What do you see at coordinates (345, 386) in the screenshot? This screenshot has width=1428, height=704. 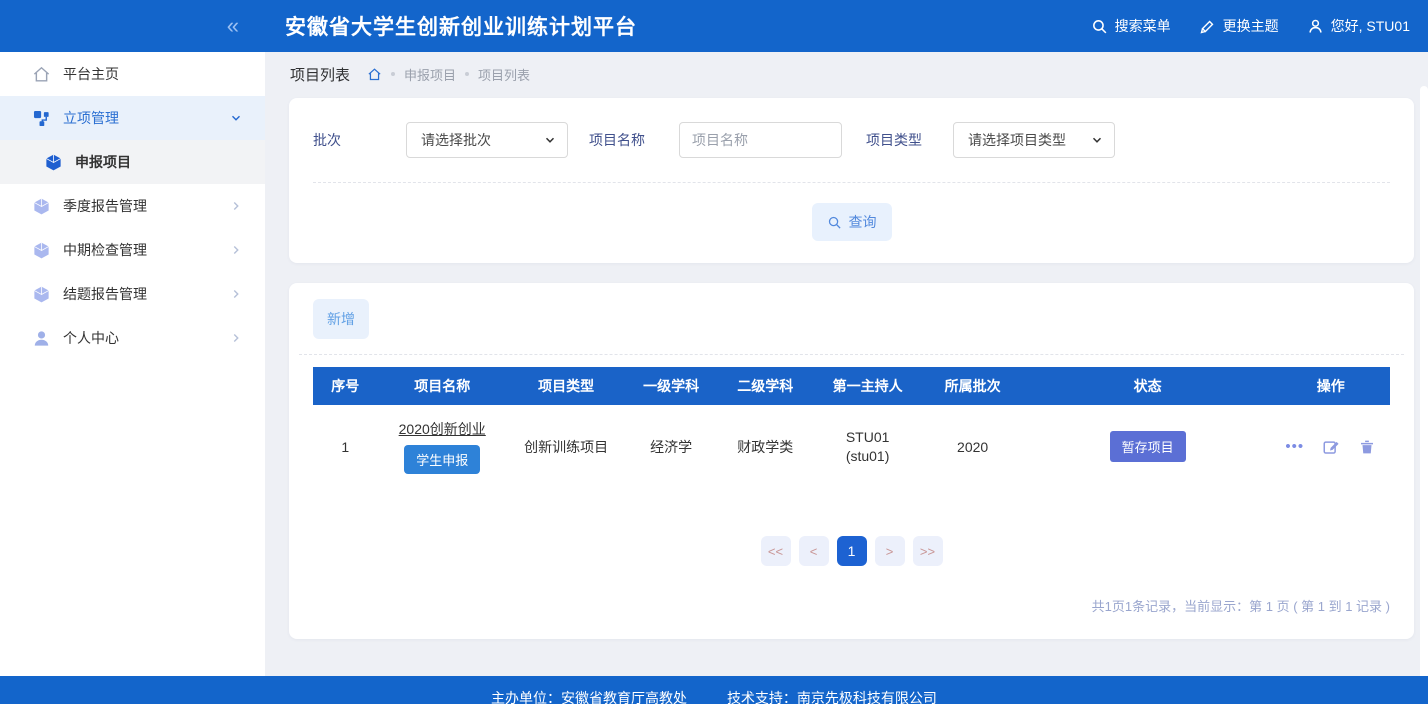 I see `column-header-index: 序号` at bounding box center [345, 386].